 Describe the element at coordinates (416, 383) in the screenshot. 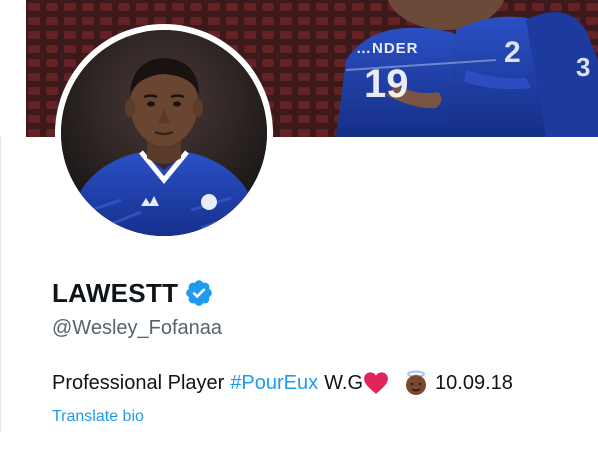

I see `angel-emoji-icon` at that location.